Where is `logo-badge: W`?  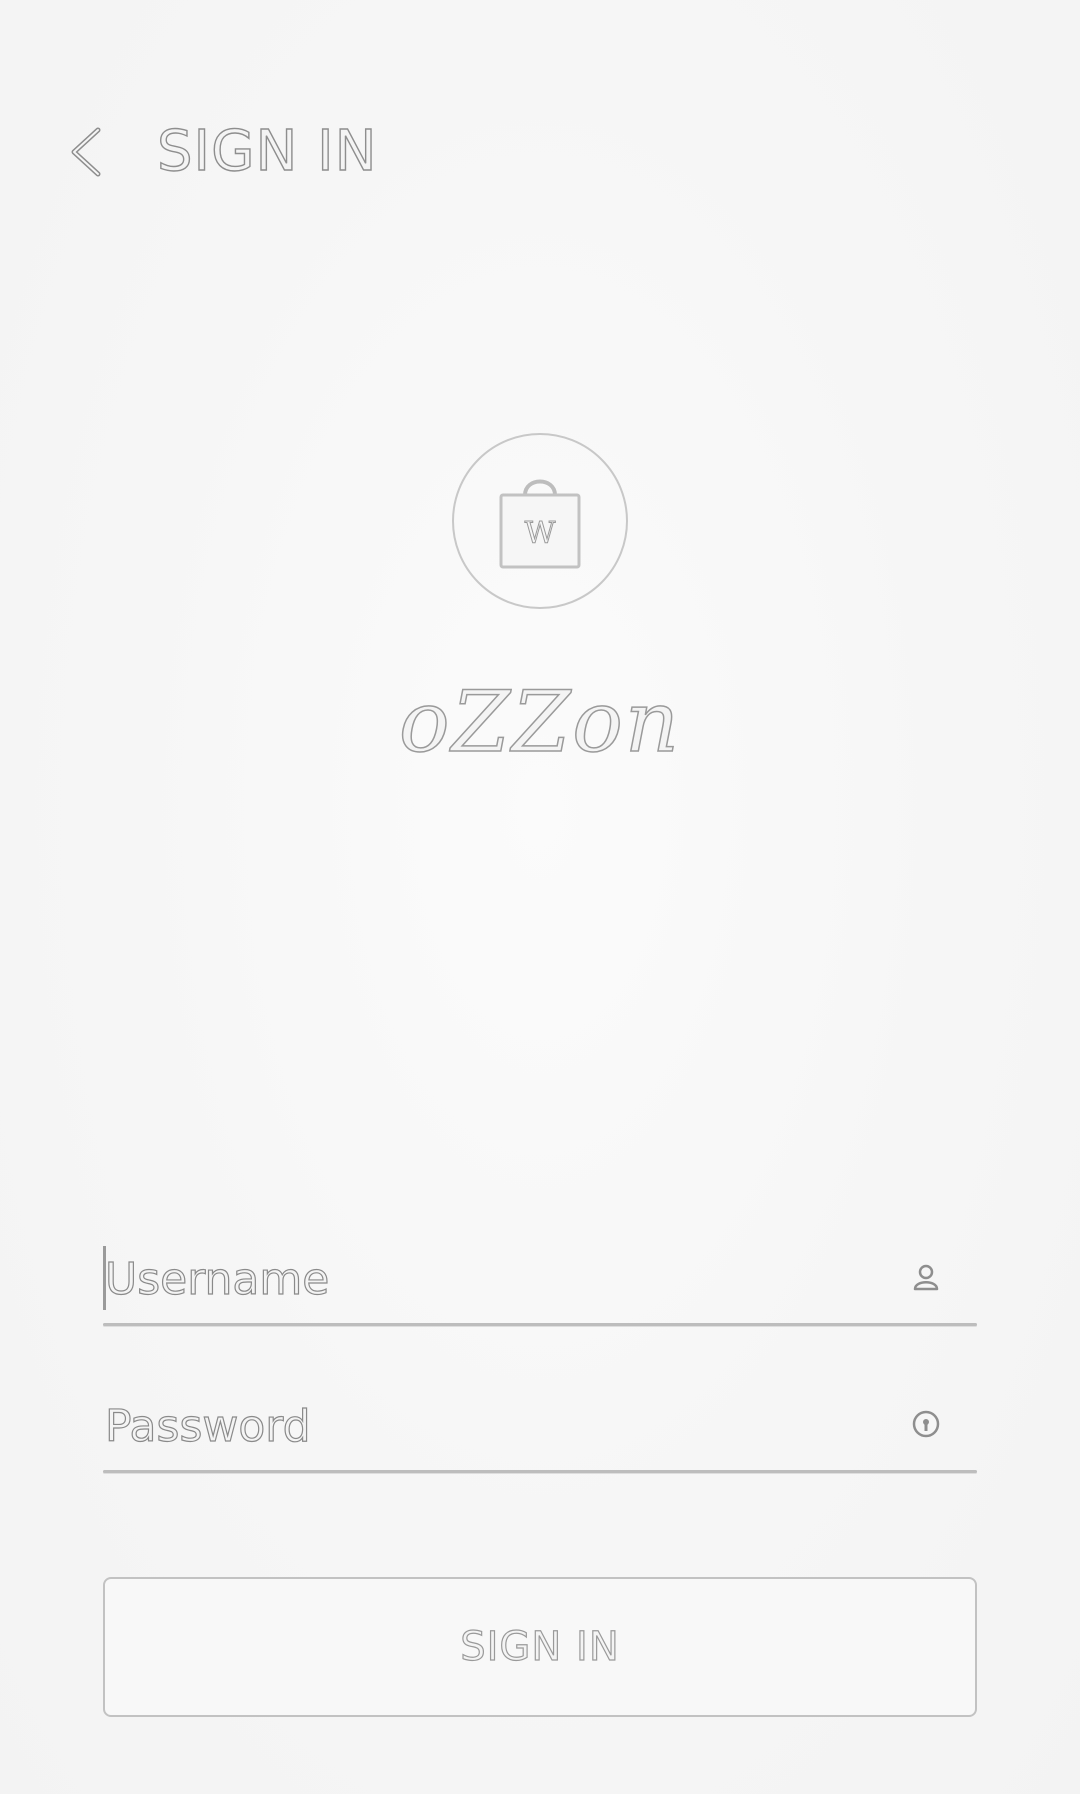 logo-badge: W is located at coordinates (540, 521).